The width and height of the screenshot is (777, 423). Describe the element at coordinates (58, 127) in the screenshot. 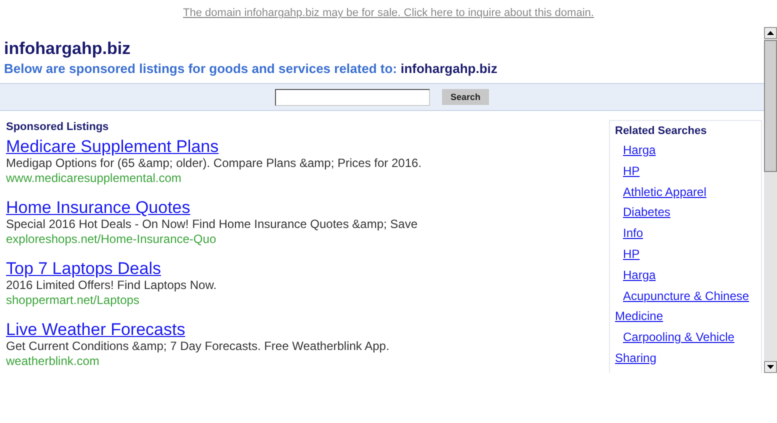

I see `section-heading: Sponsored Listings` at that location.